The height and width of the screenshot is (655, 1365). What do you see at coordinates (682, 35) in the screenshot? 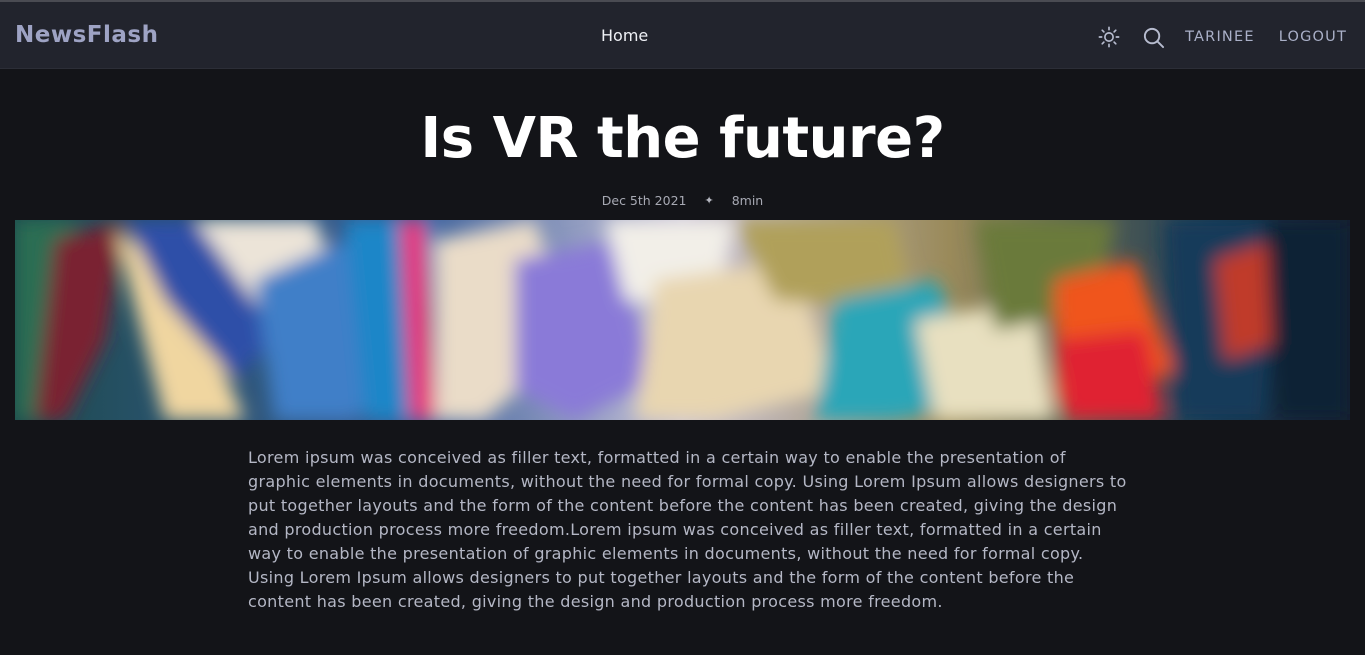
I see `top-navbar: NewsFlash Home TARINEE LOGOUT` at bounding box center [682, 35].